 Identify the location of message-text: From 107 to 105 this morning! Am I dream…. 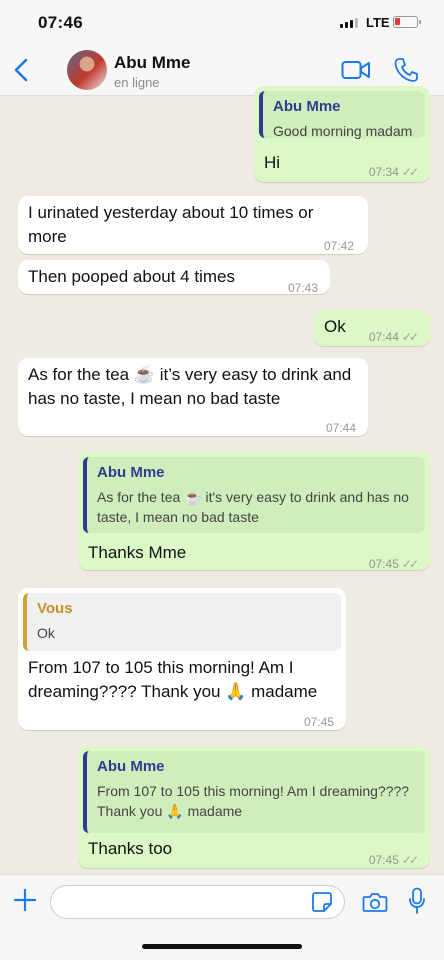
(173, 679).